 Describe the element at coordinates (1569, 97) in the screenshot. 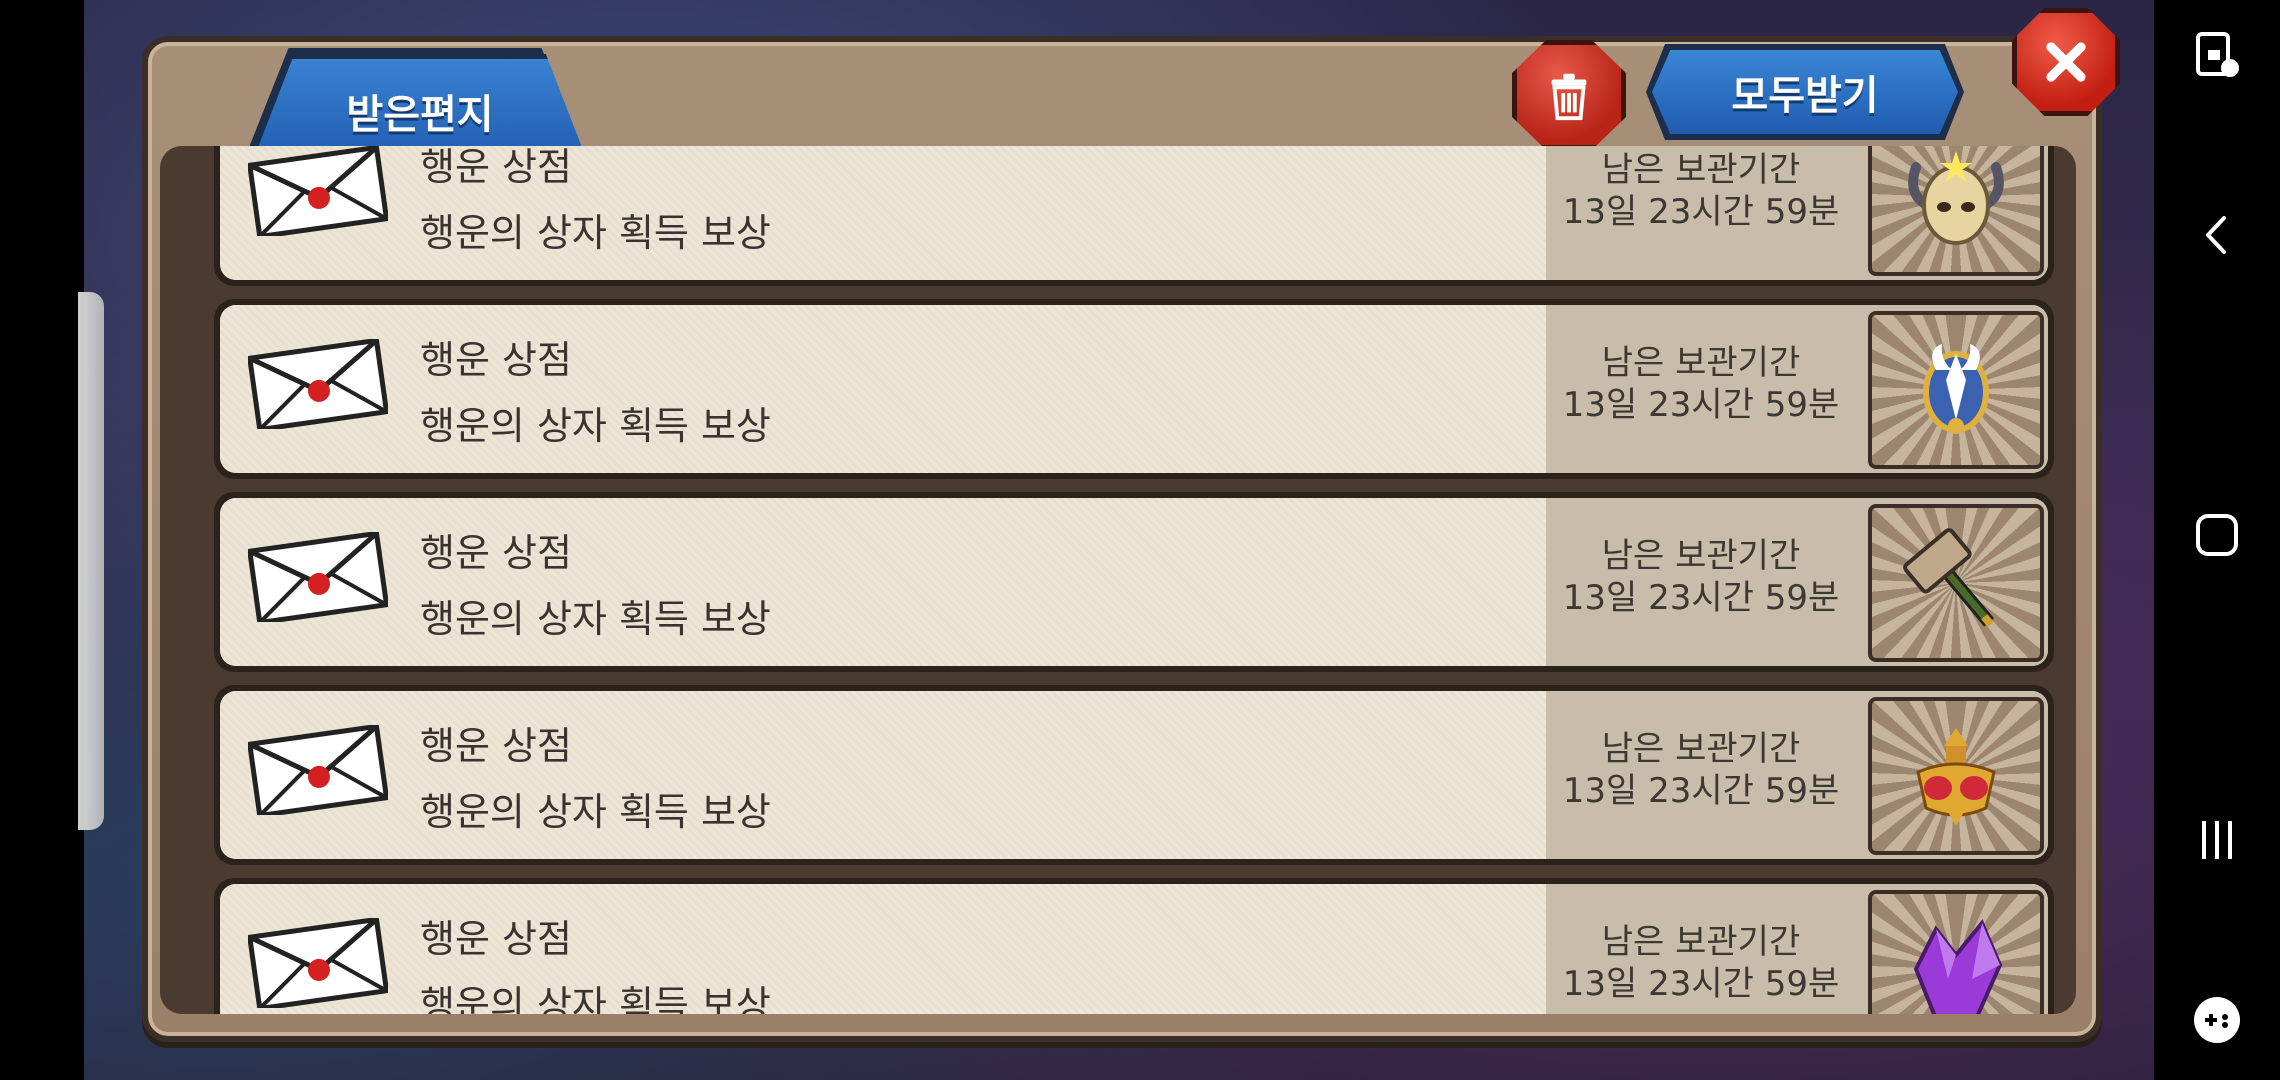

I see `trash-icon` at that location.